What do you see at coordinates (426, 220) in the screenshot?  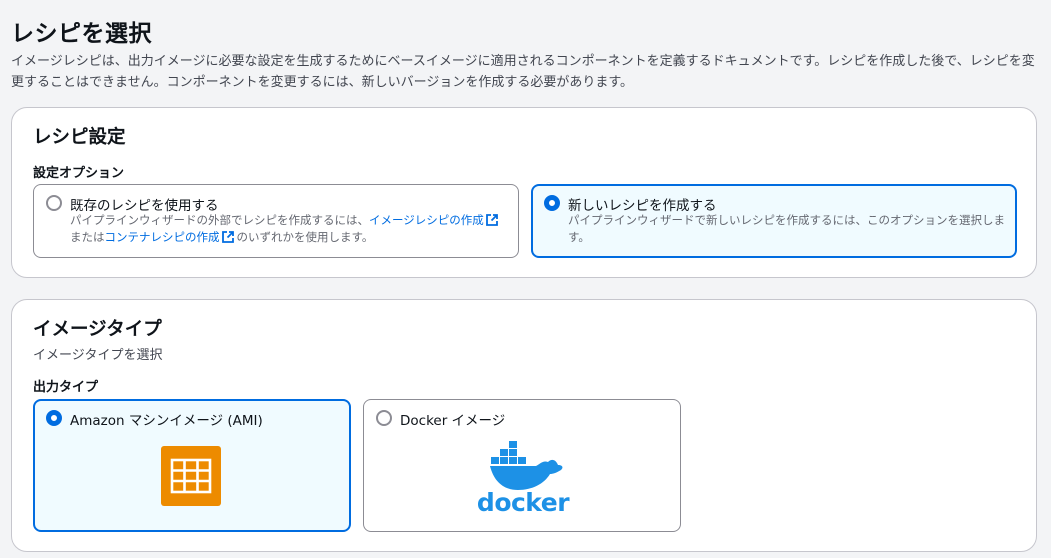 I see `create-image-recipe-link: イメージレシピの作成` at bounding box center [426, 220].